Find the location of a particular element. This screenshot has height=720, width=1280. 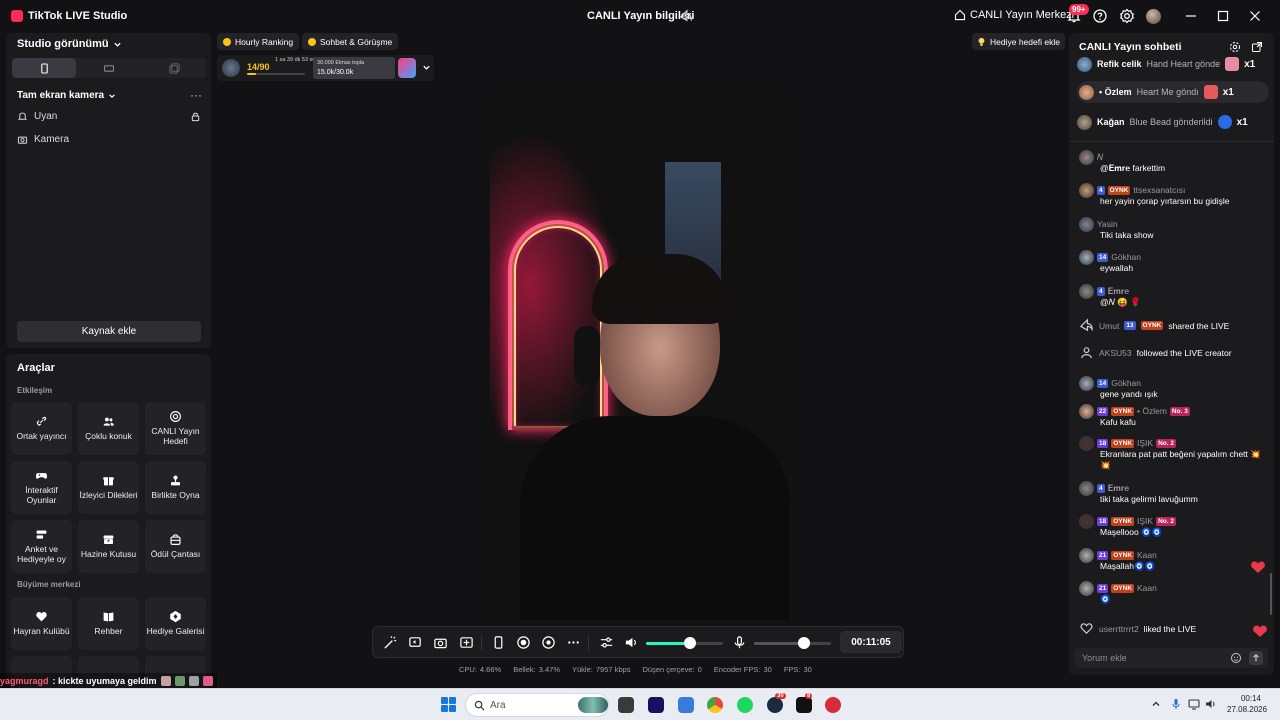

chat-scrollbar is located at coordinates (1271, 594).